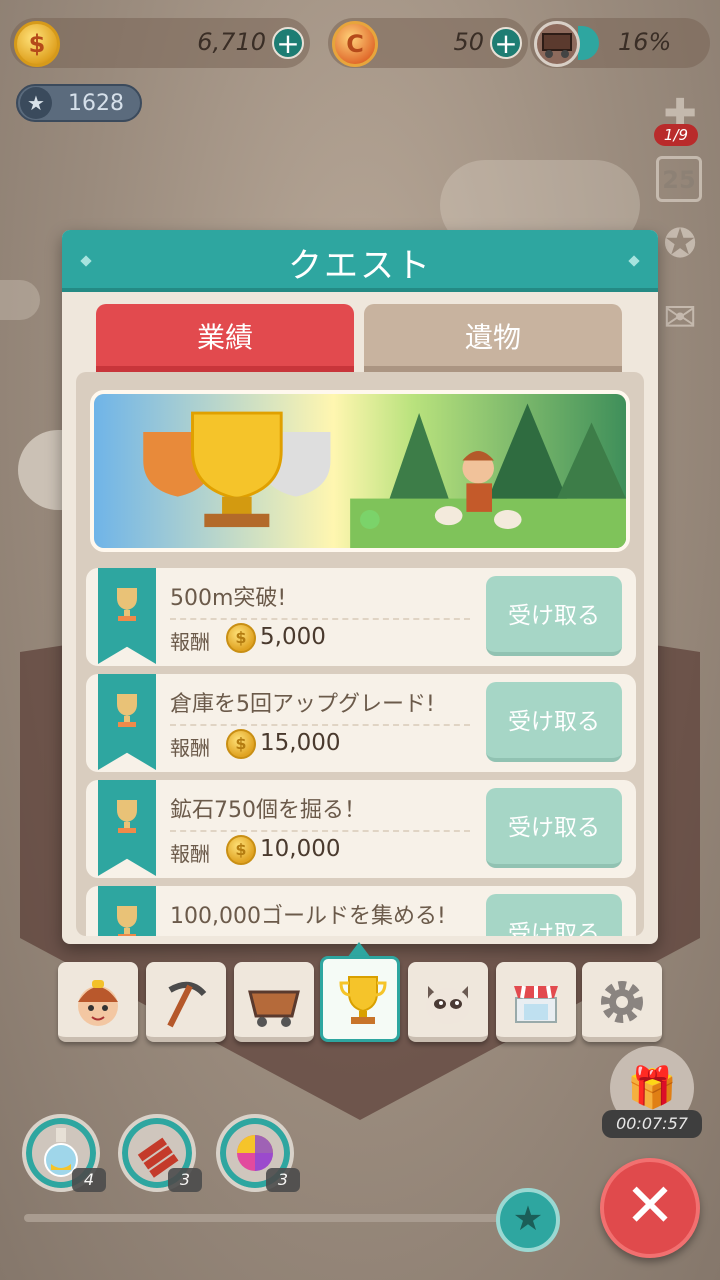 The image size is (720, 1280). Describe the element at coordinates (360, 471) in the screenshot. I see `quest-banner-image` at that location.